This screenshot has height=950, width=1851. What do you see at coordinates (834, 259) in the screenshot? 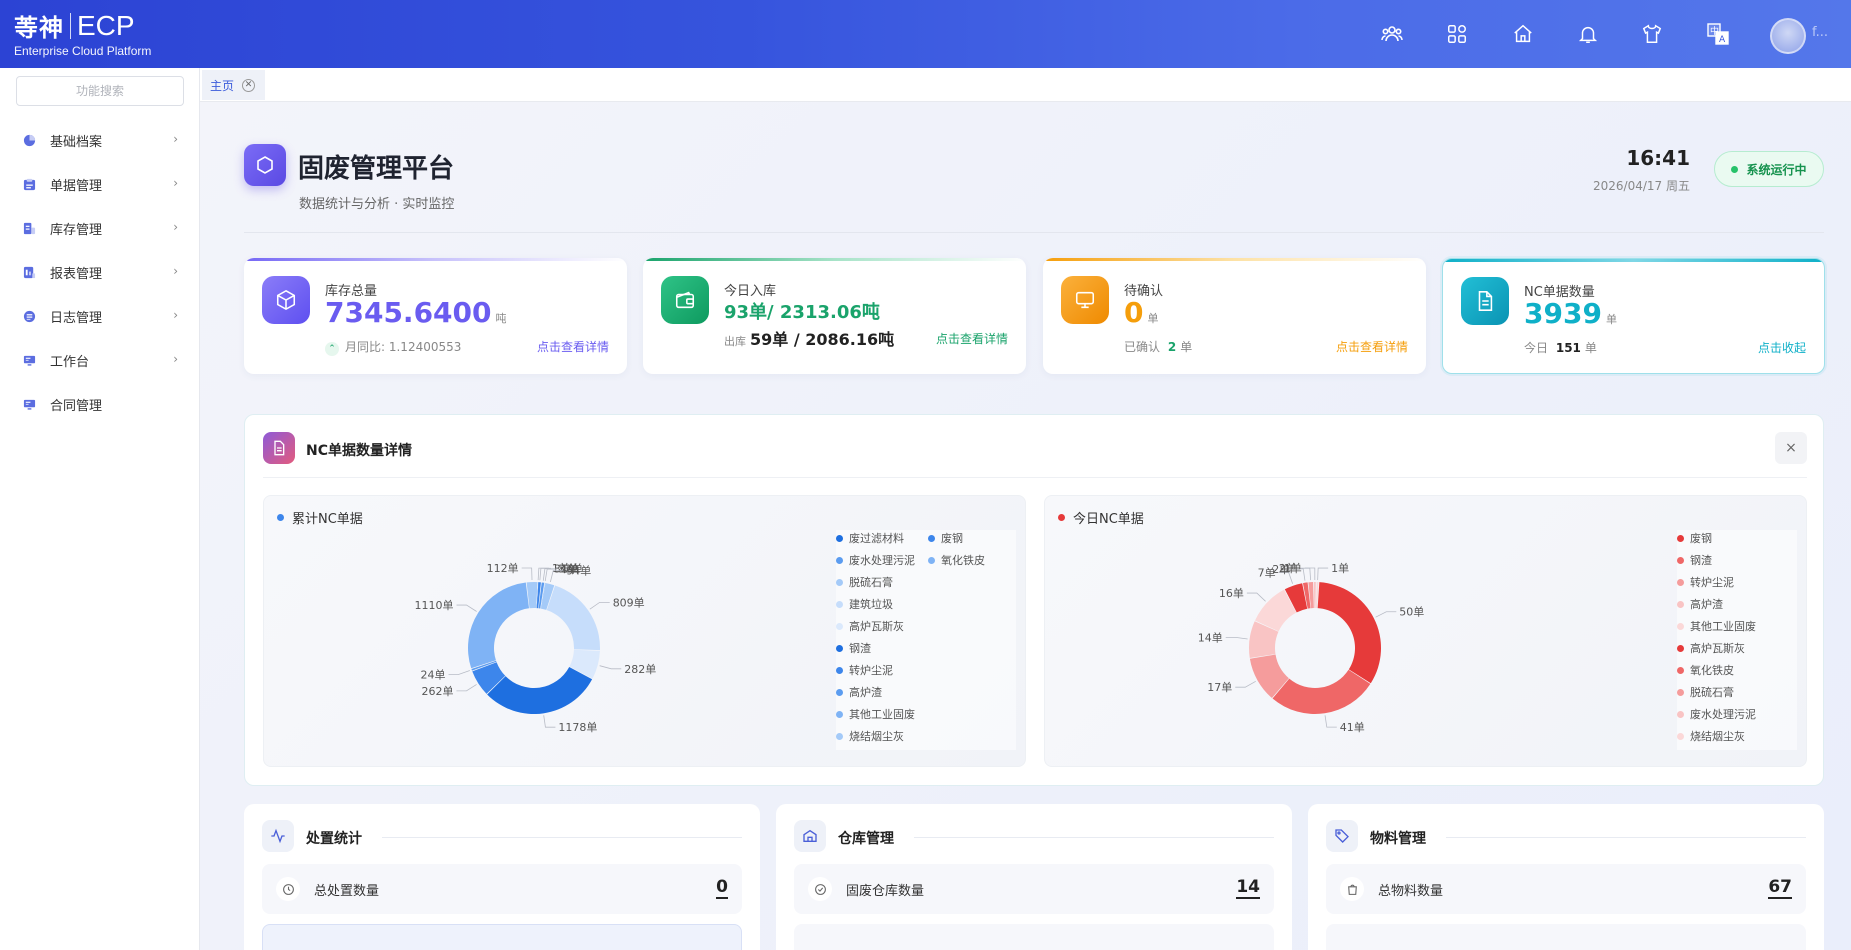
I see `kpi-accent-bar` at bounding box center [834, 259].